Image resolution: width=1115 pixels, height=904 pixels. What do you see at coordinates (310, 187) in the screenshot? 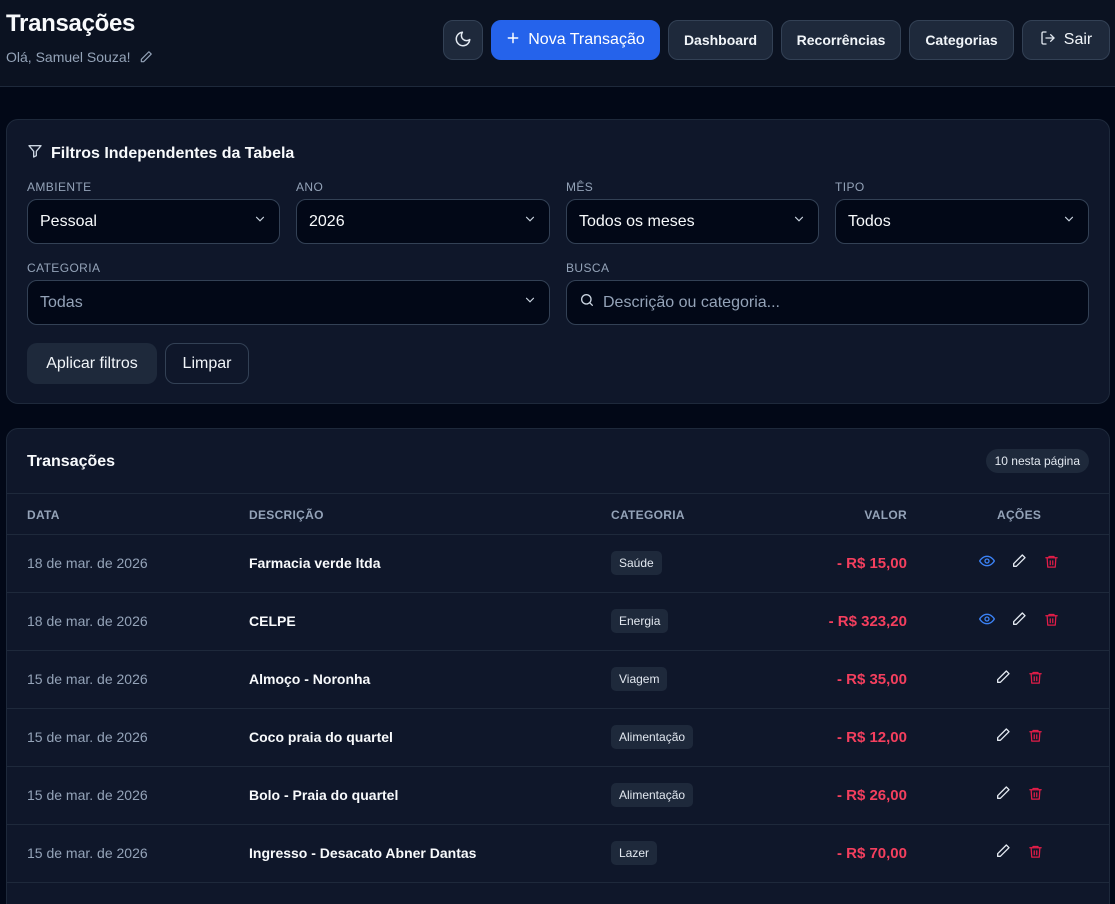
I see `year-label: ANO` at bounding box center [310, 187].